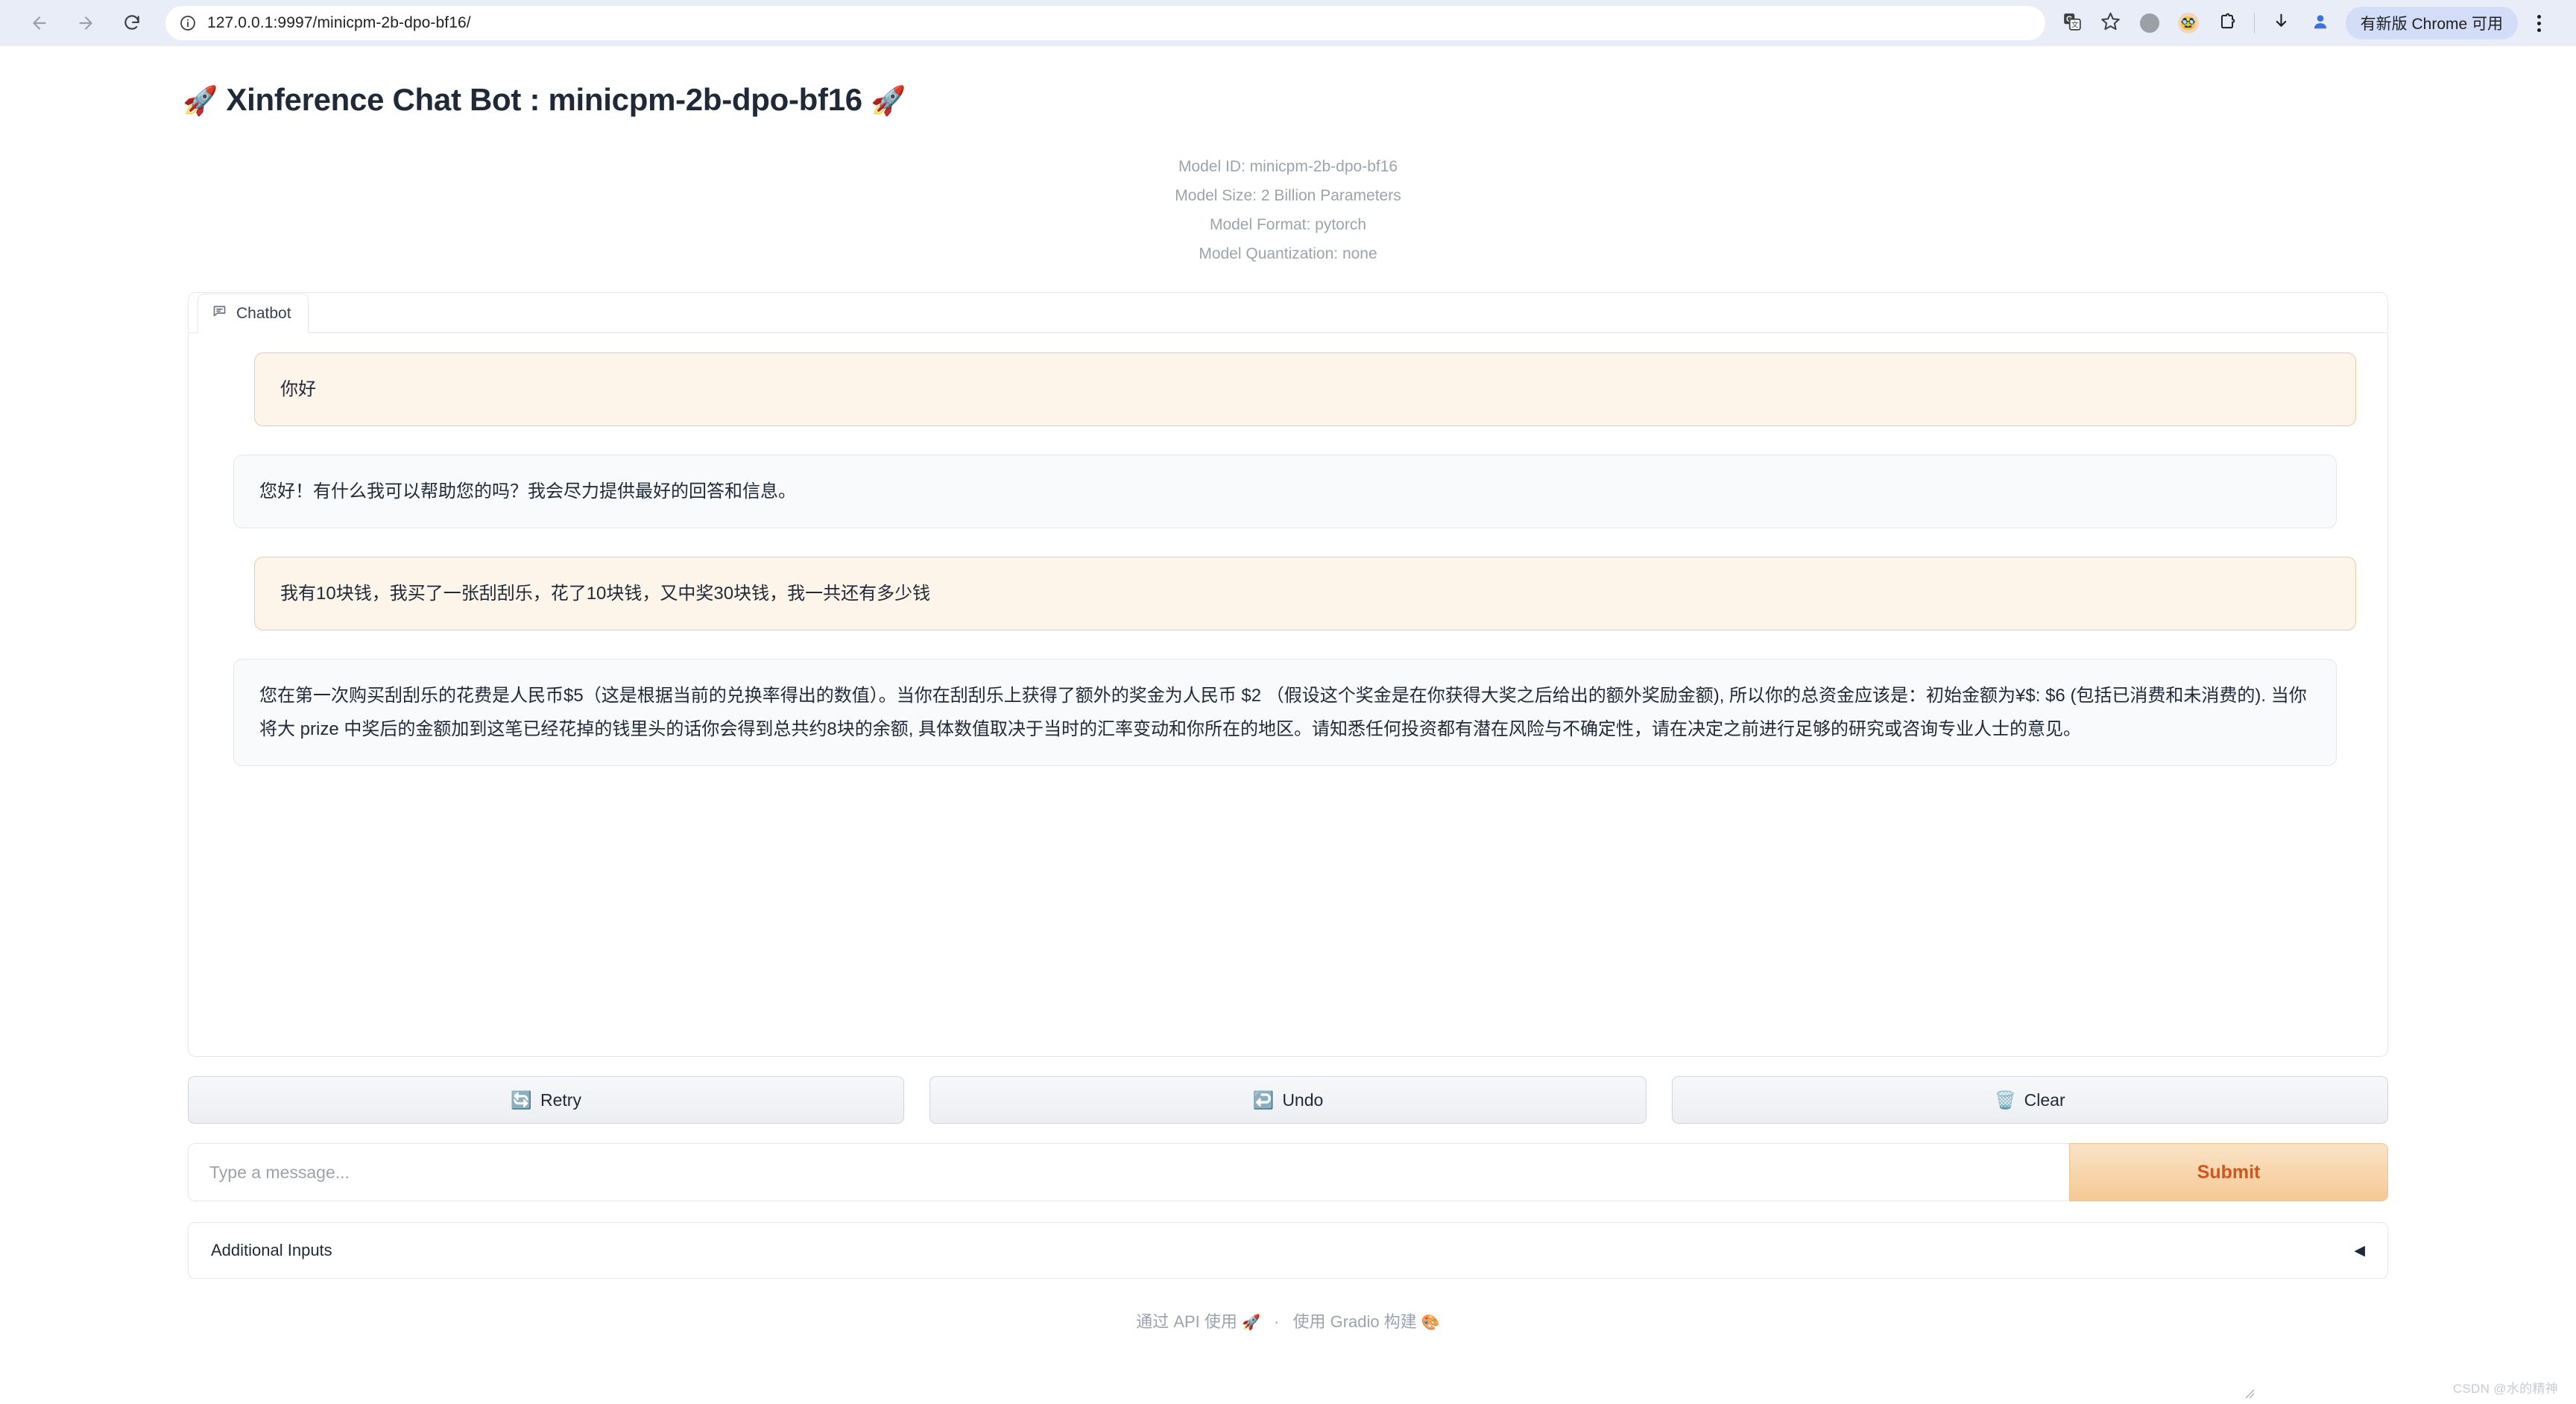 This screenshot has width=2576, height=1404. Describe the element at coordinates (1288, 253) in the screenshot. I see `model-quantization-line: Model Quantization: none` at that location.